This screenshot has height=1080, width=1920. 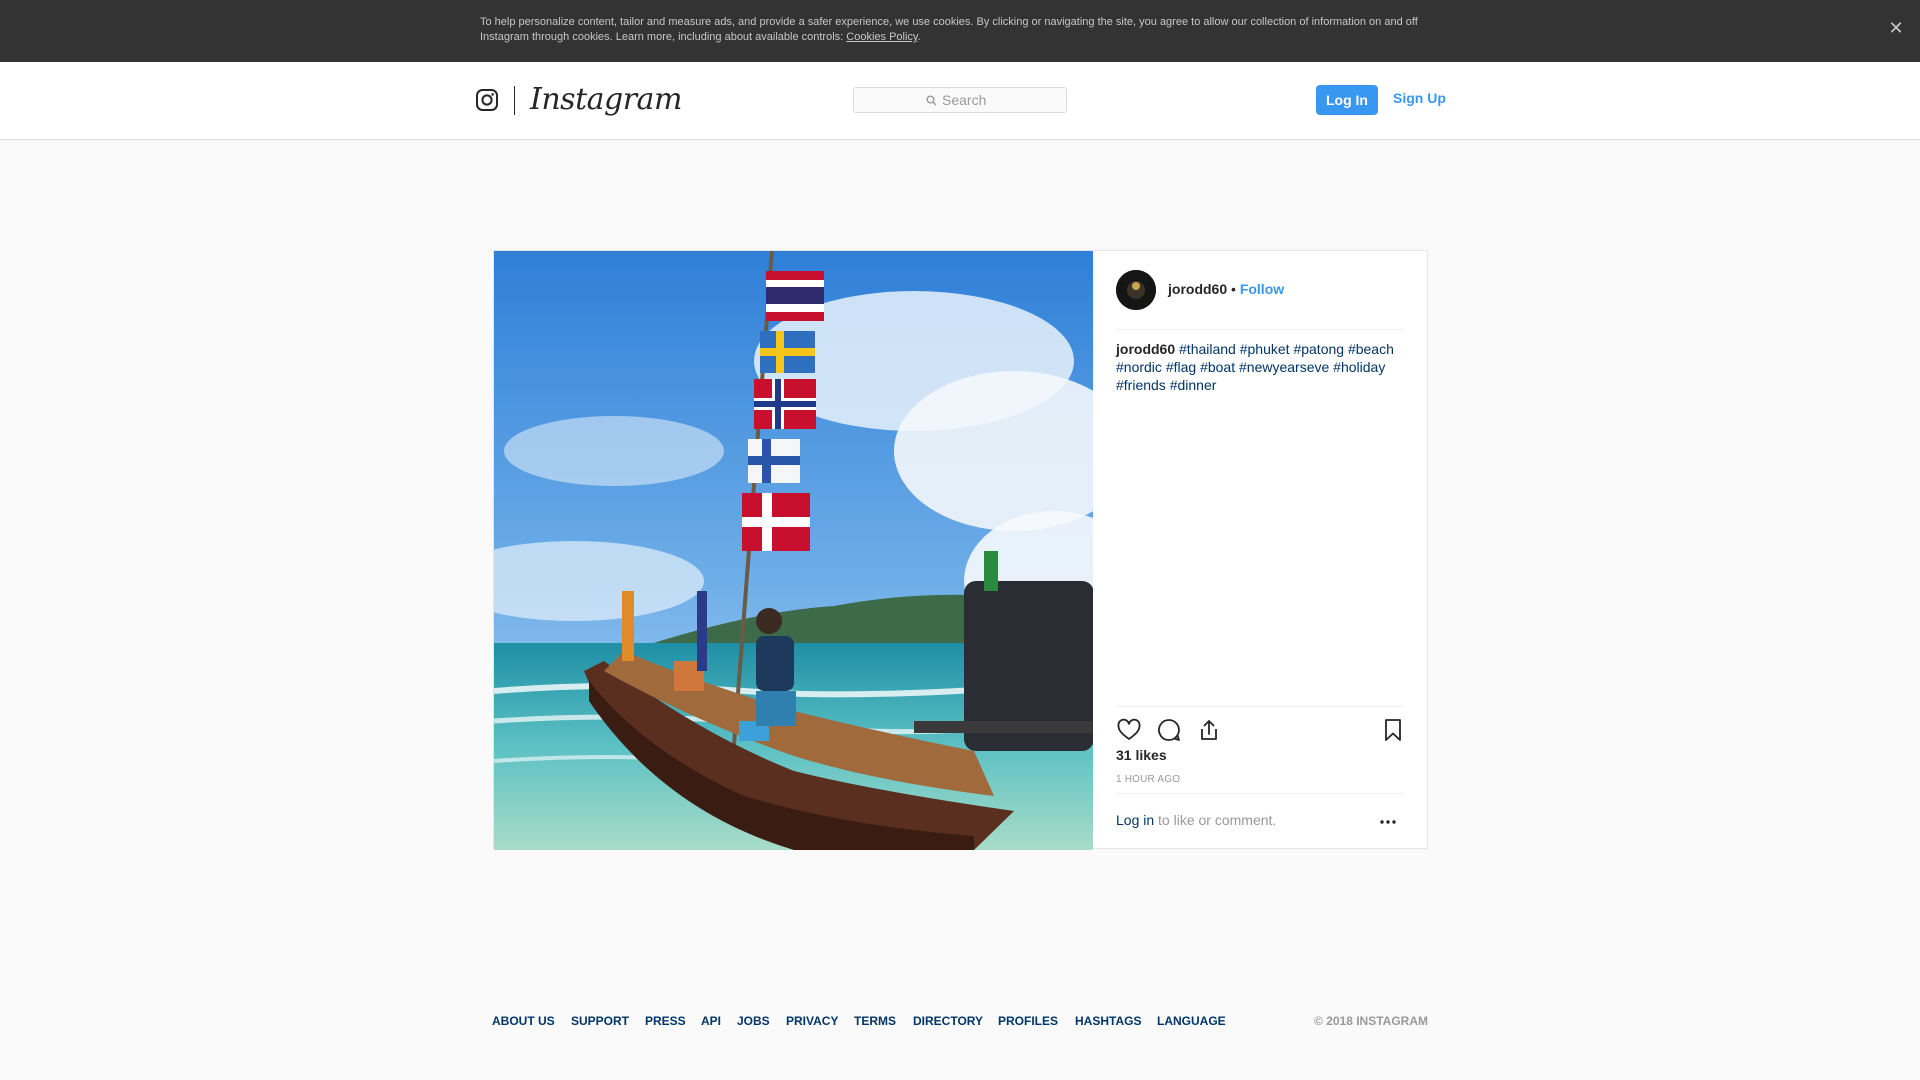 I want to click on footer-link-language: Language, so click(x=1191, y=1021).